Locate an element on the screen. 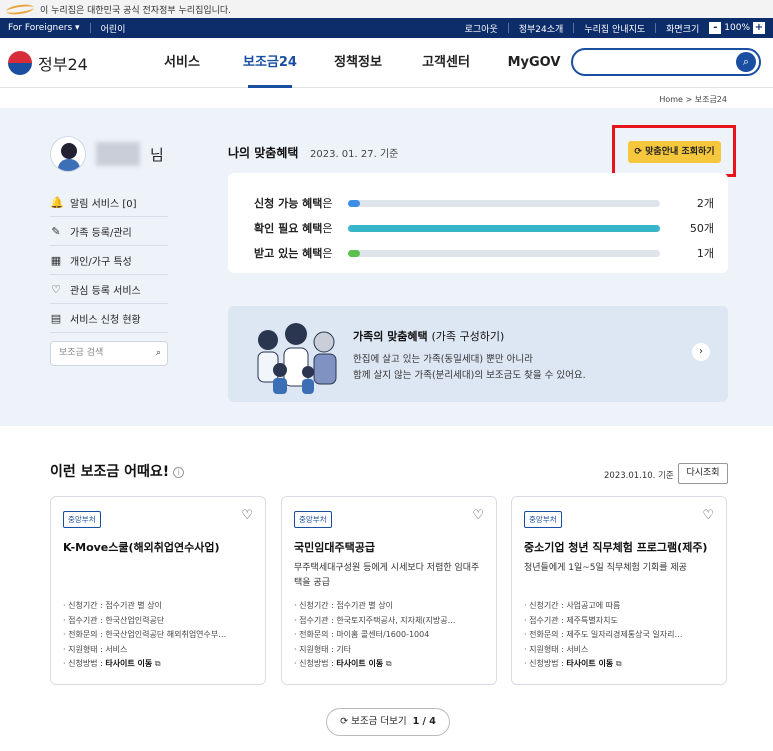  site-header: 정부24 서비스 보조금24 정책정보 고객센터 MyGOV ⌕ is located at coordinates (386, 63).